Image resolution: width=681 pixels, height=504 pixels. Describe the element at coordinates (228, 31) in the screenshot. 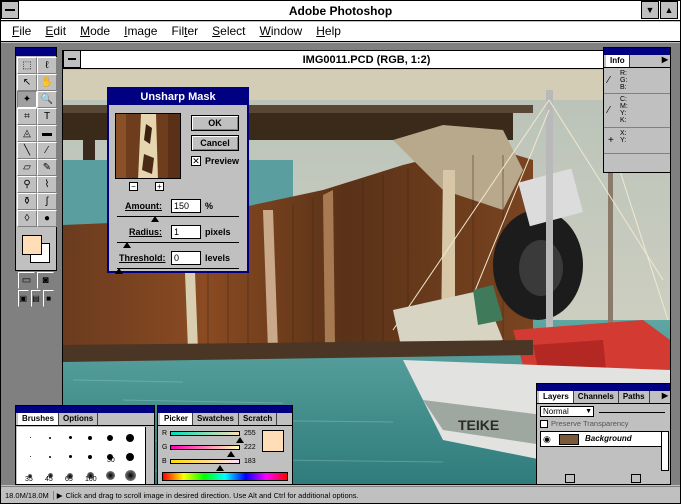

I see `menu-select: Select` at that location.